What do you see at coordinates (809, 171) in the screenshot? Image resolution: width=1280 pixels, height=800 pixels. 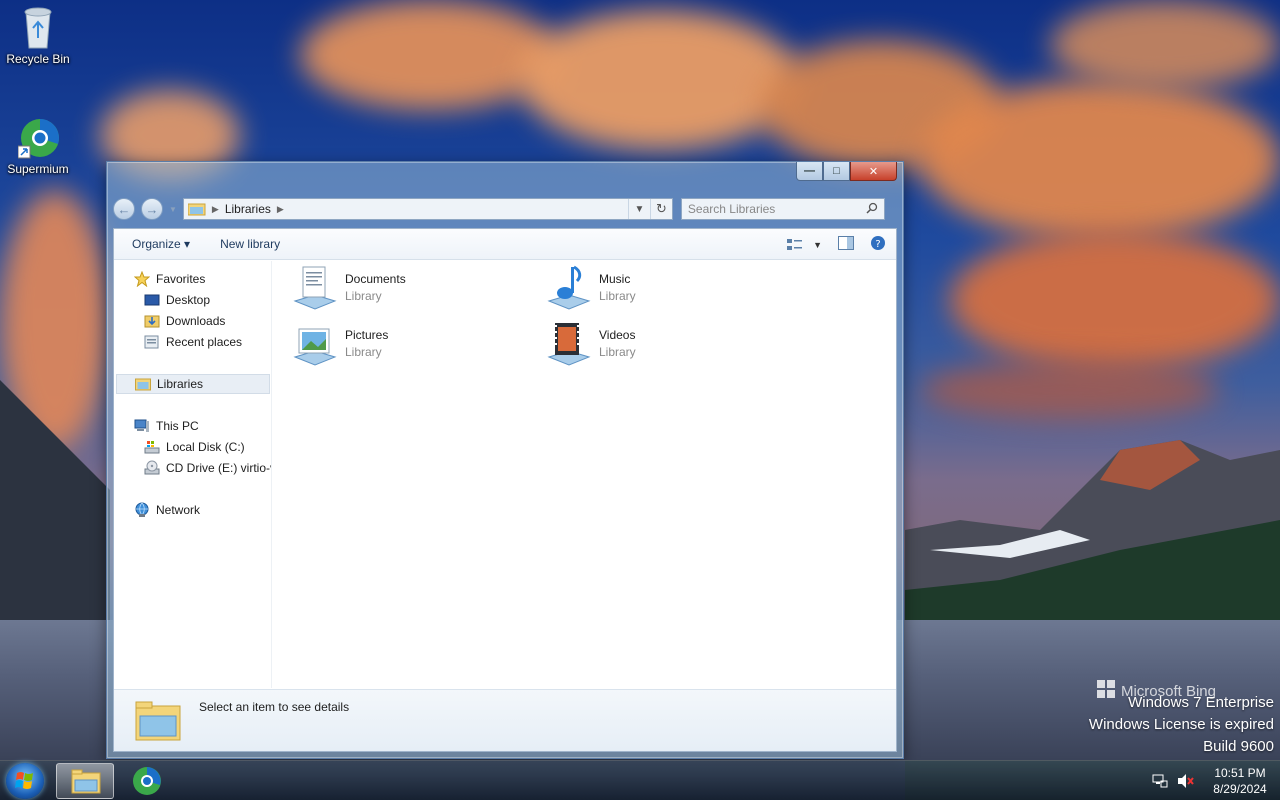 I see `minimize-button: —` at bounding box center [809, 171].